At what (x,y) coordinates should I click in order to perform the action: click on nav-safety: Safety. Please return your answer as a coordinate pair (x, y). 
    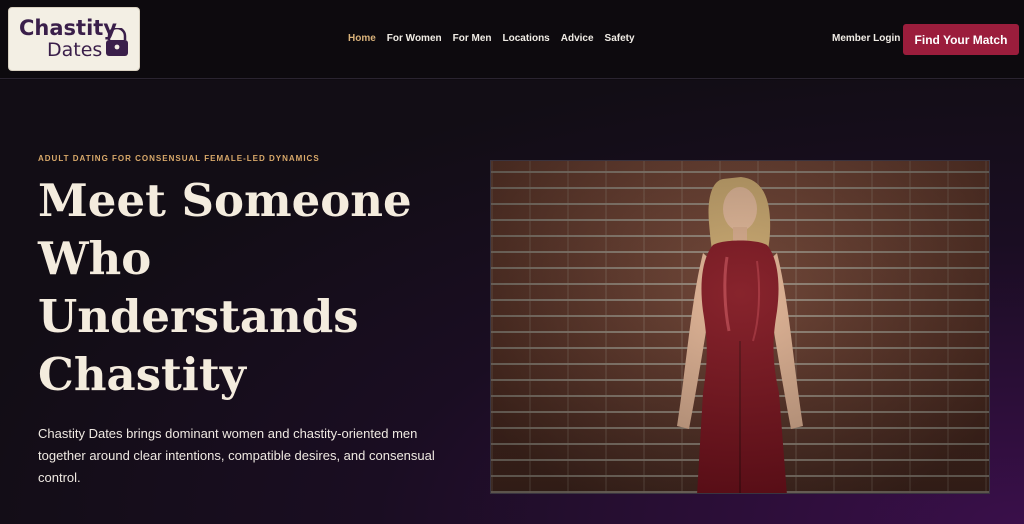
    Looking at the image, I should click on (620, 38).